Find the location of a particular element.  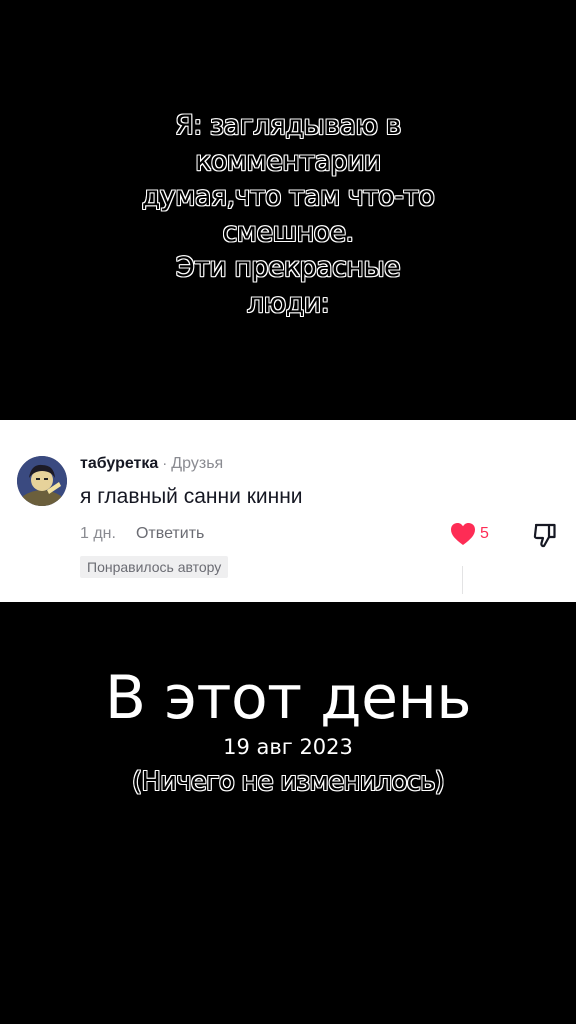

on-this-day-title: В этот день is located at coordinates (288, 698).